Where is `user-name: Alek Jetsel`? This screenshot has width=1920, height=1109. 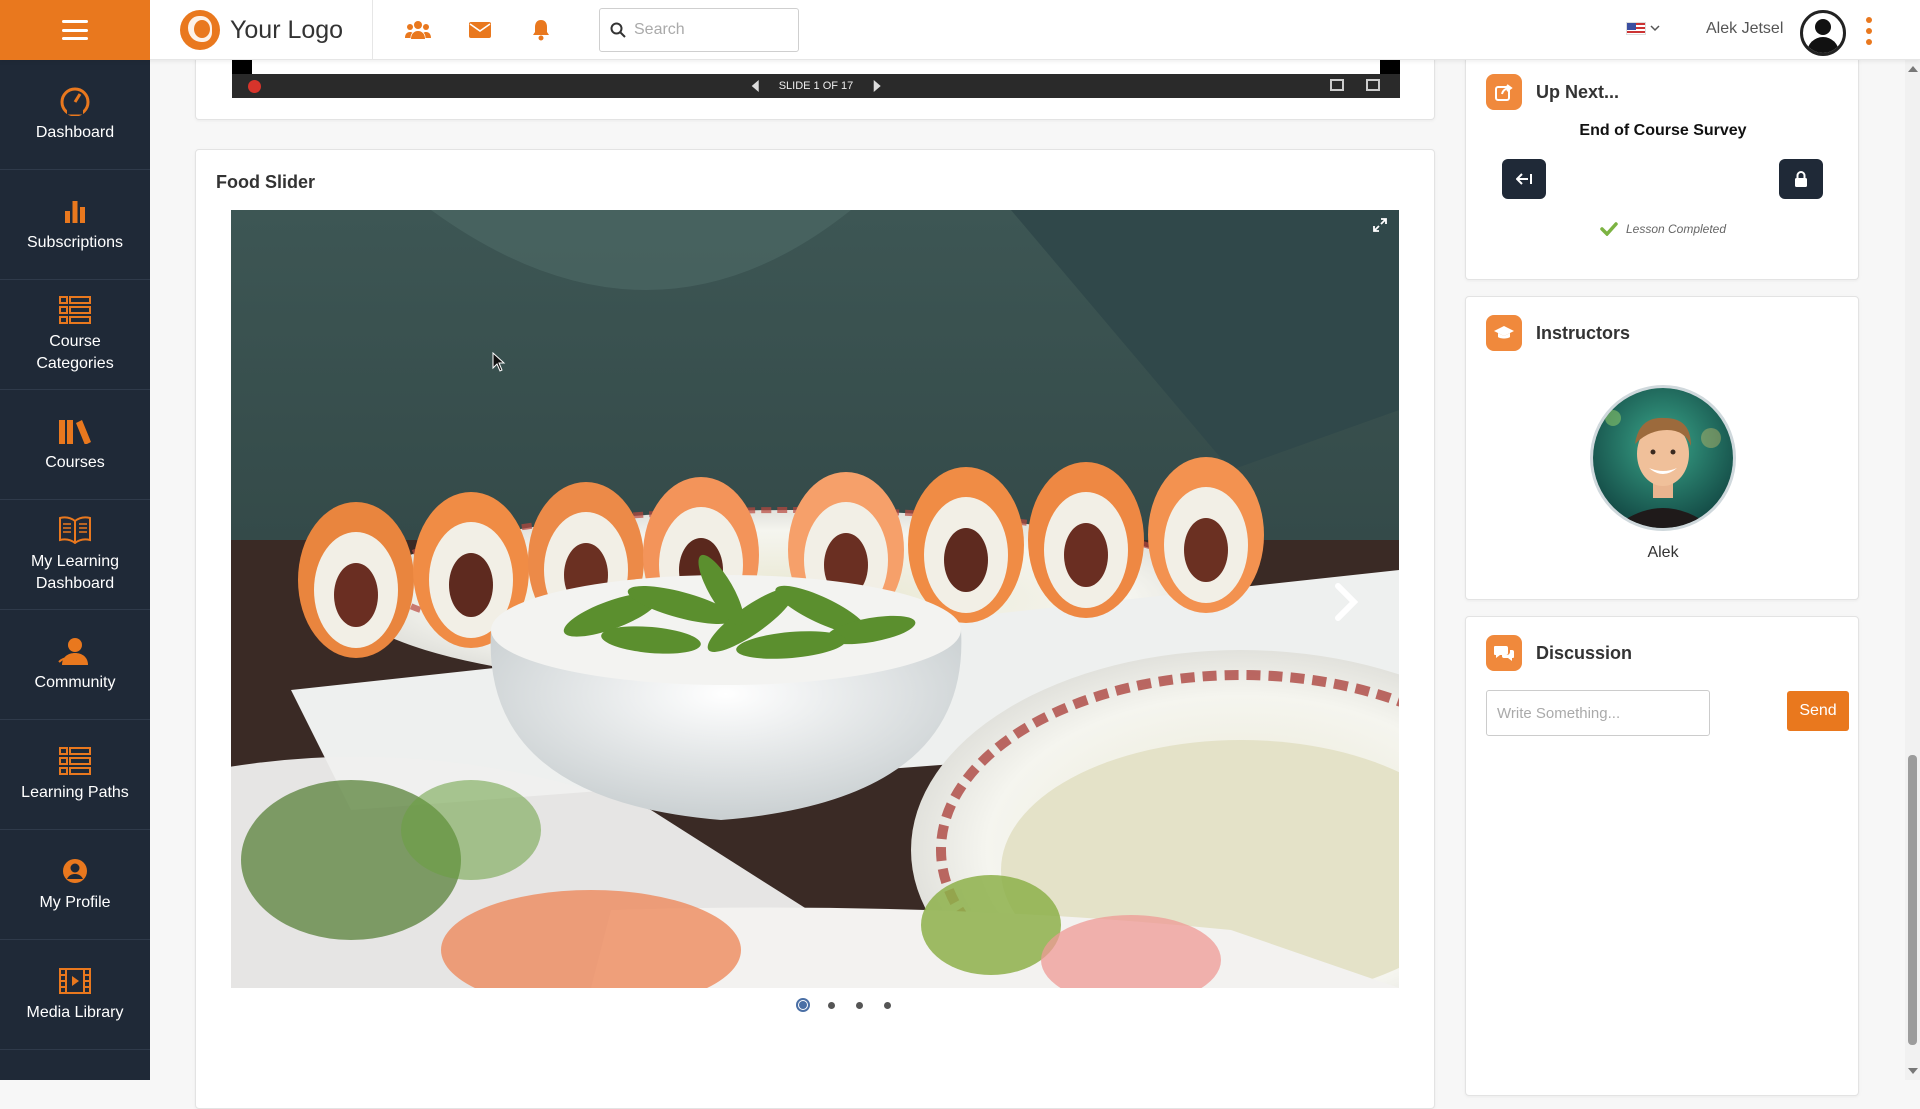 user-name: Alek Jetsel is located at coordinates (1744, 29).